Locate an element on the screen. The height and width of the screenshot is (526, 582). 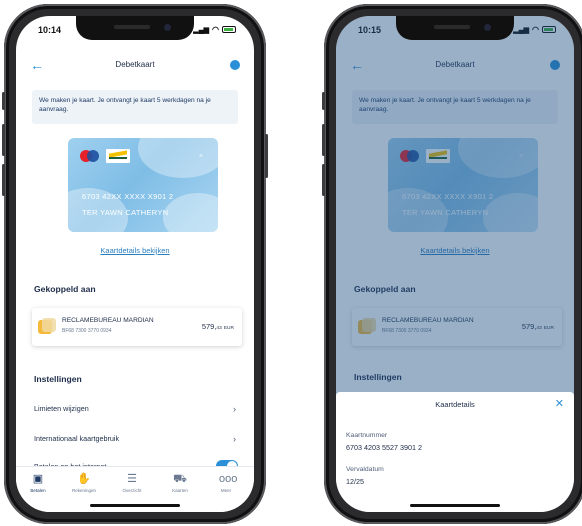
cart-icon: ⛟ is located at coordinates (180, 479).